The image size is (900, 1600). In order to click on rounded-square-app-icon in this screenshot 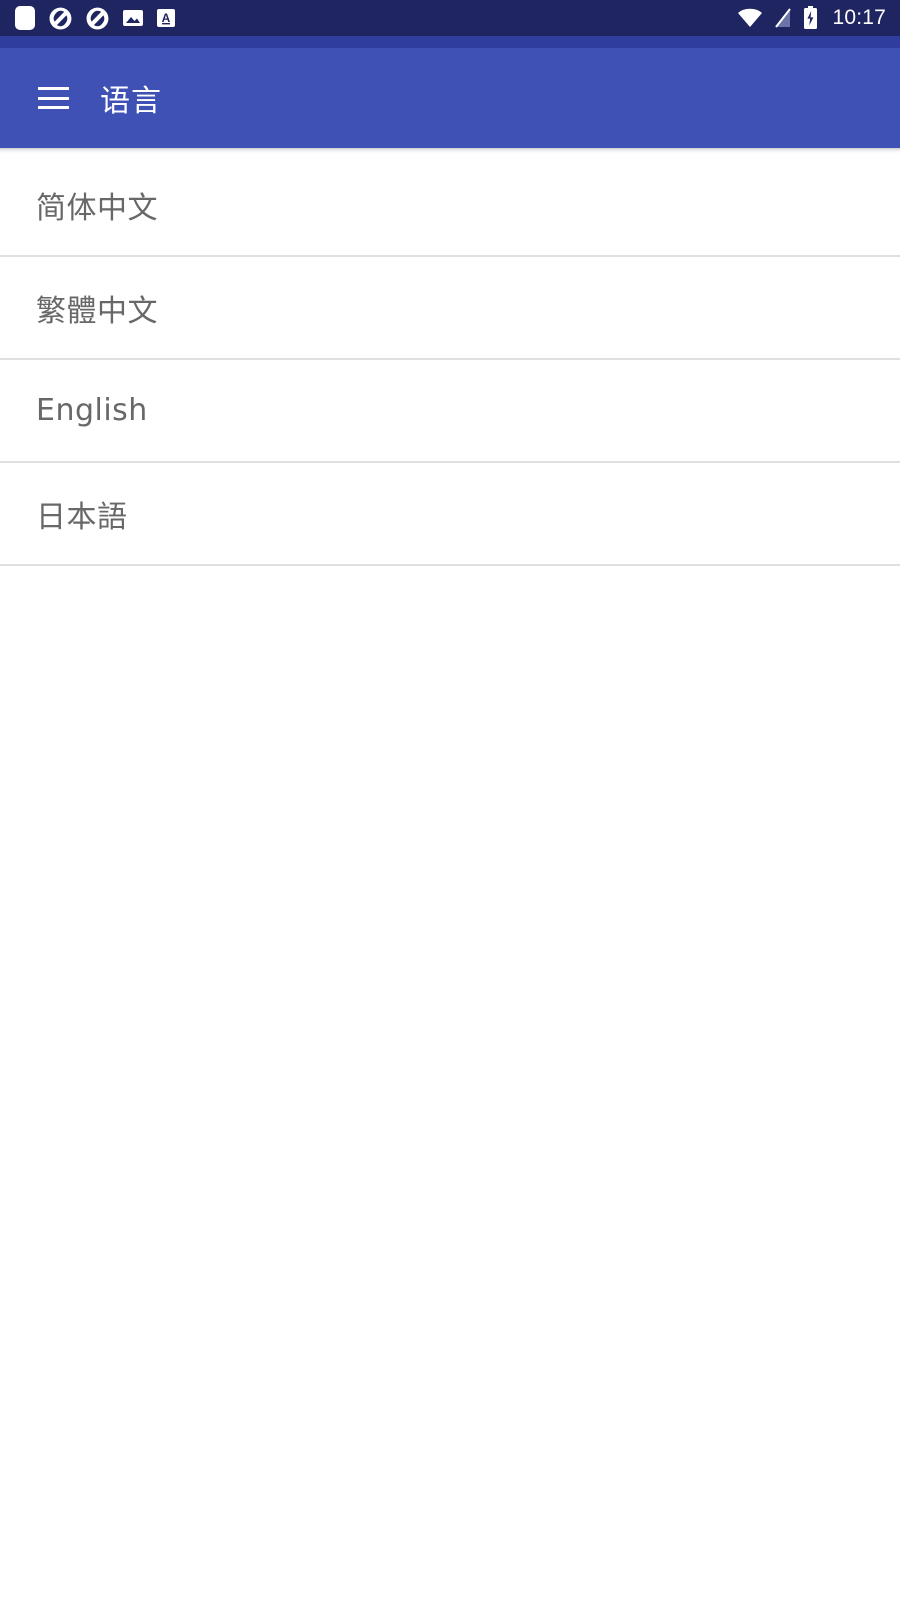, I will do `click(25, 18)`.